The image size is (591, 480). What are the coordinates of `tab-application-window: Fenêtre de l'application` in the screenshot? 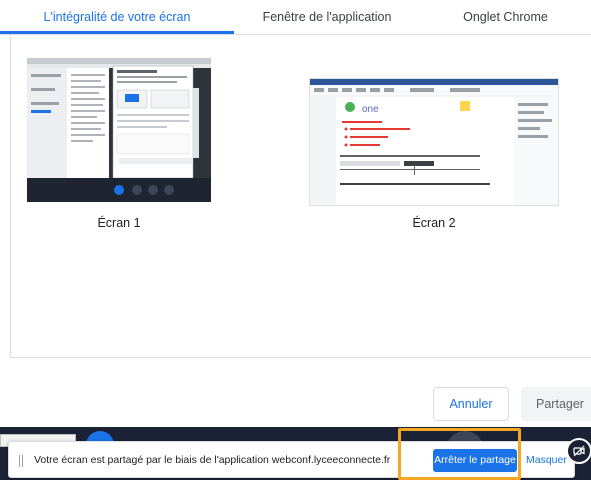 It's located at (327, 17).